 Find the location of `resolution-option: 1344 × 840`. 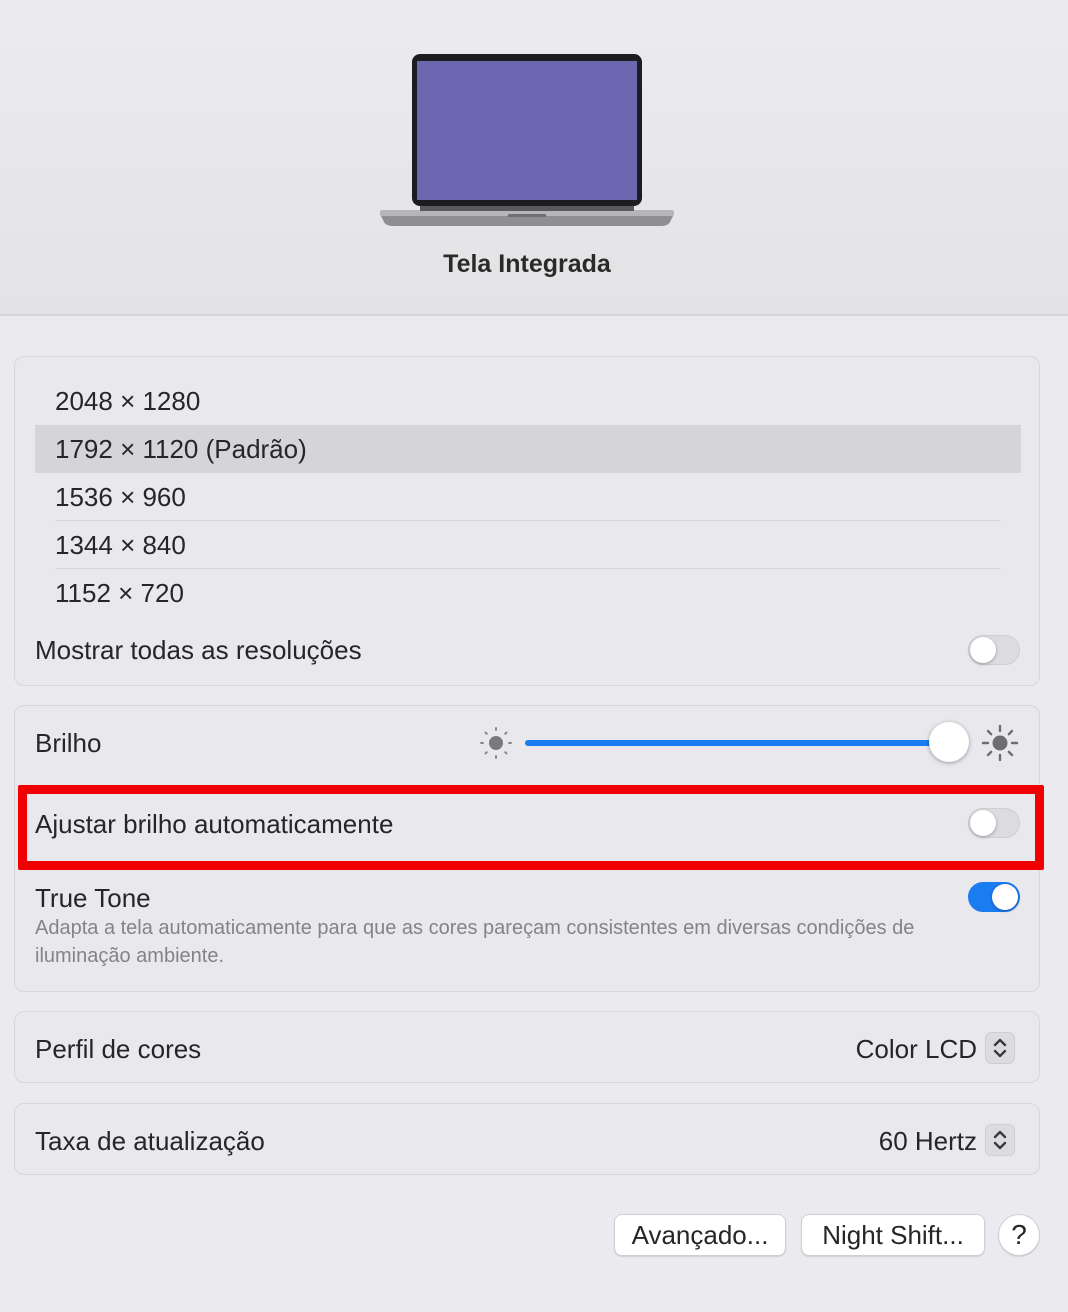

resolution-option: 1344 × 840 is located at coordinates (528, 545).